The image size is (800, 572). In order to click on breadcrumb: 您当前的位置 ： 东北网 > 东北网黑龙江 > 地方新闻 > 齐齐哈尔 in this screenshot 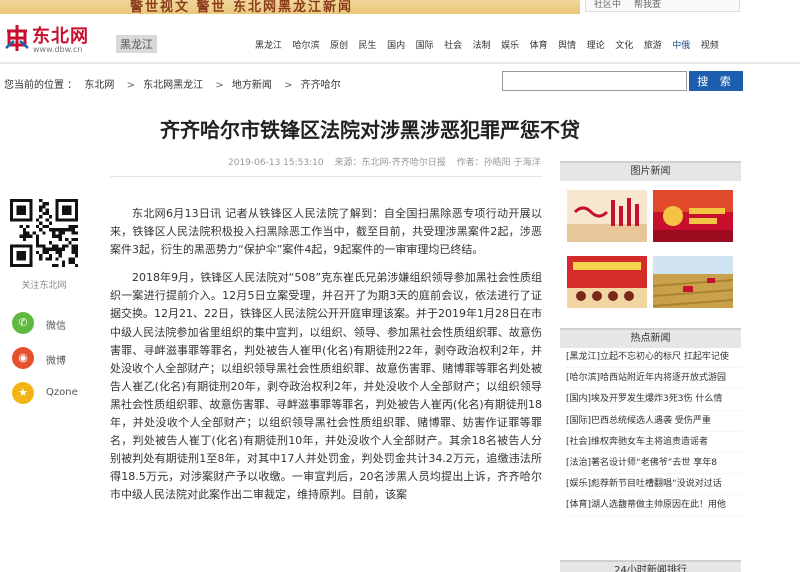, I will do `click(174, 83)`.